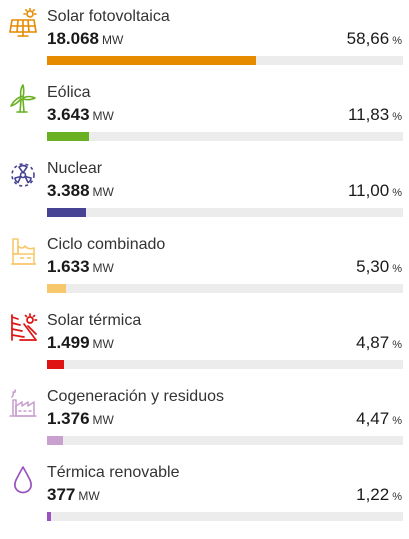 The height and width of the screenshot is (539, 409). I want to click on capacity-value: 377 MW, so click(73, 494).